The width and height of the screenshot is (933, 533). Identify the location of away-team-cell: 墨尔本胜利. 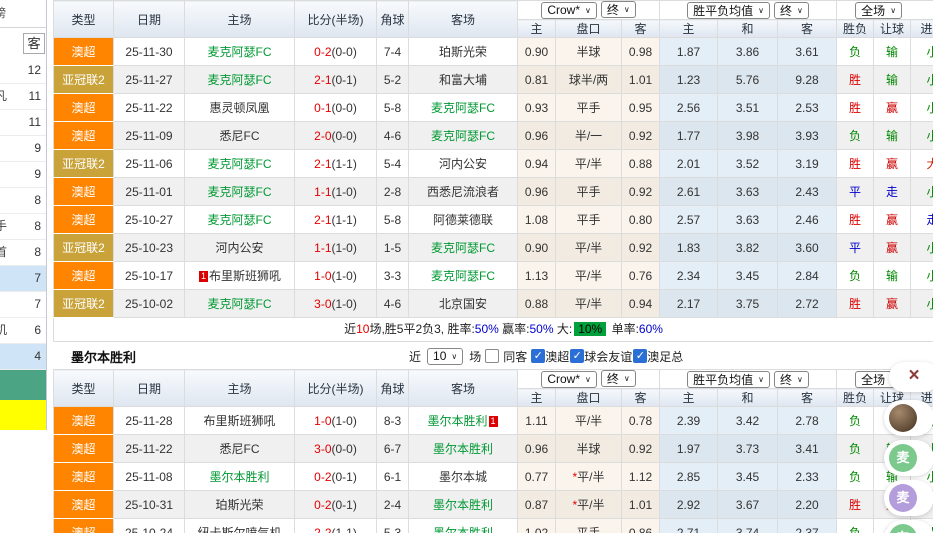
(463, 525).